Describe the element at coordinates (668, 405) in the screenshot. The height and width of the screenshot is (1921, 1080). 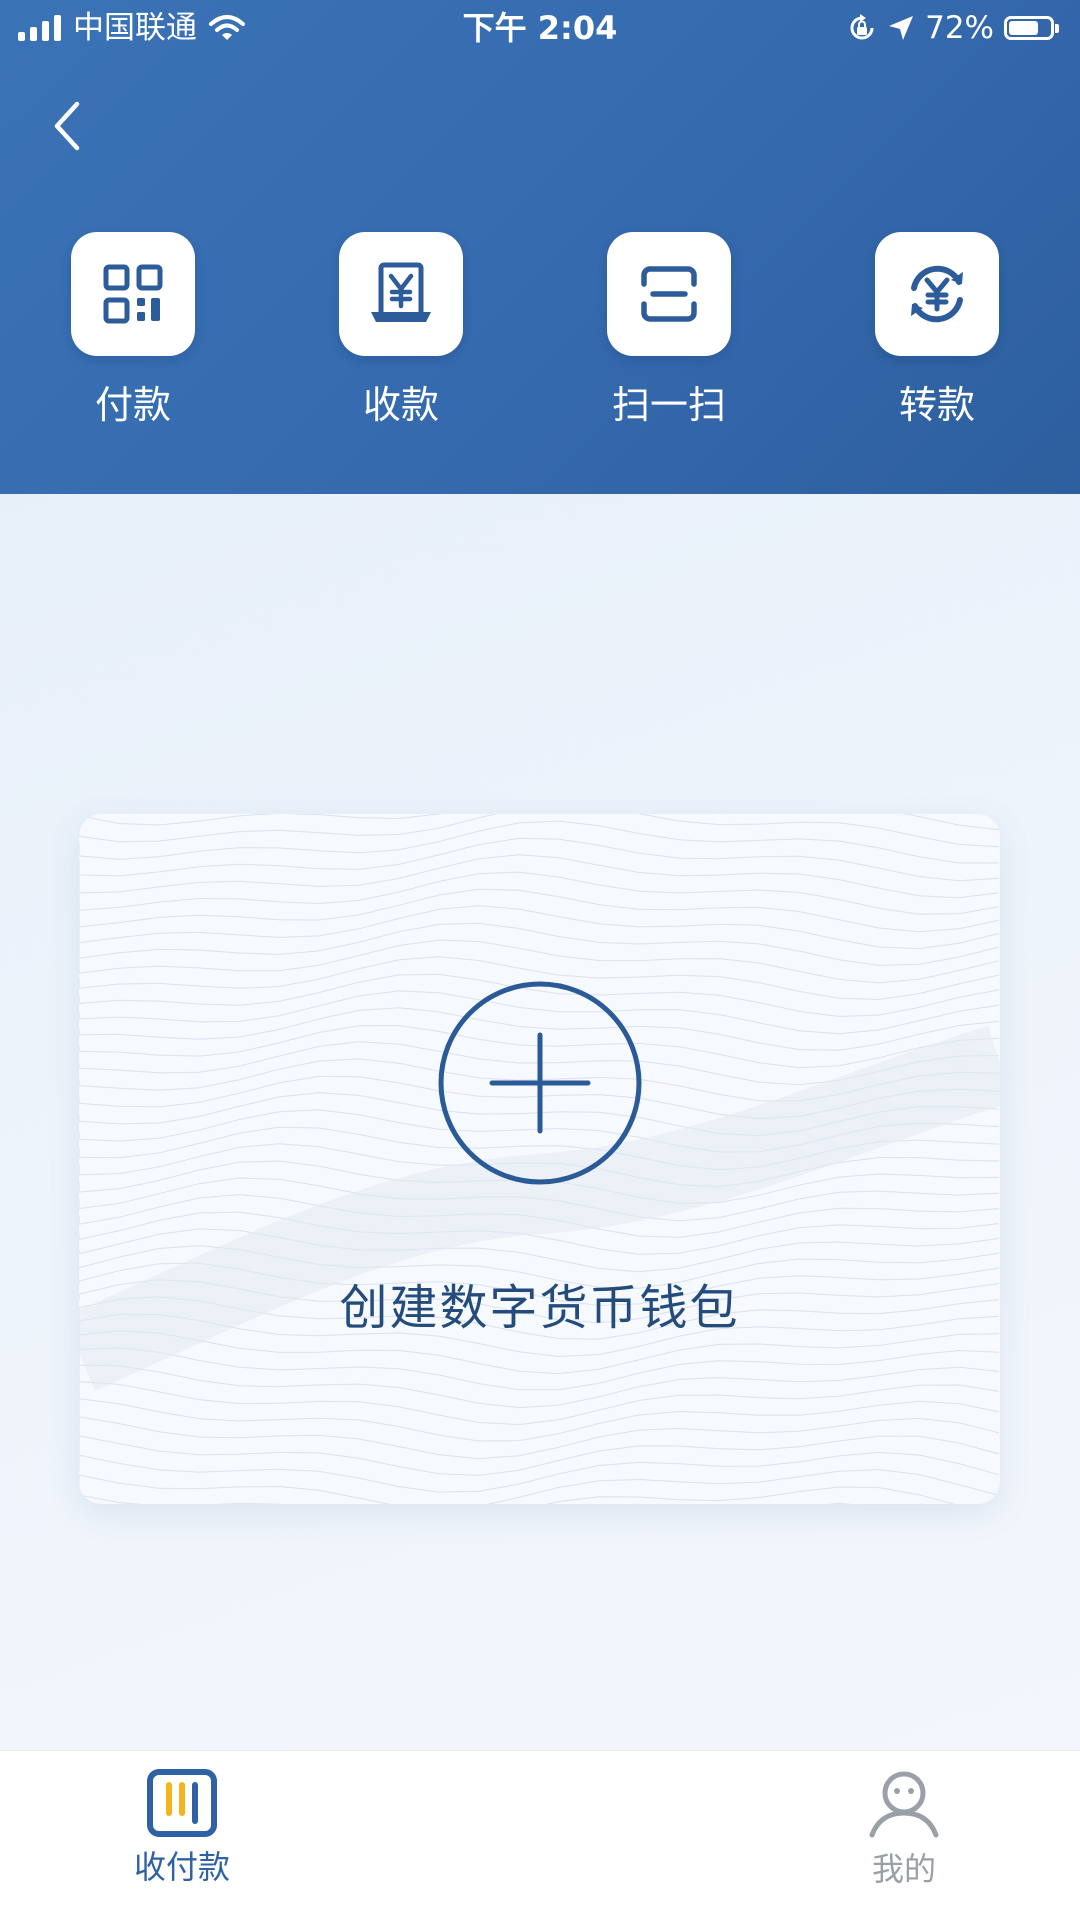
I see `scan-label: 扫一扫` at that location.